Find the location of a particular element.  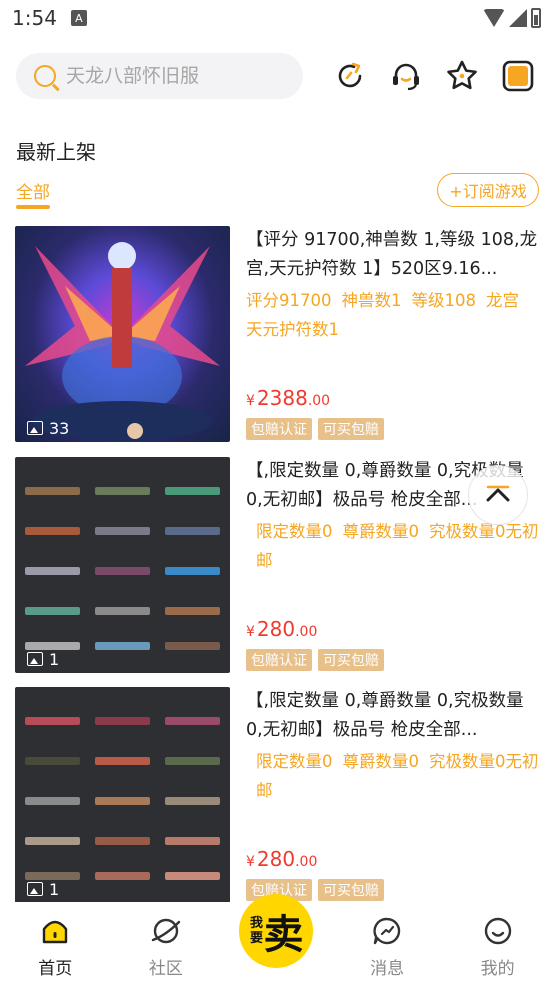

nav-home: 首页 is located at coordinates (55, 940).